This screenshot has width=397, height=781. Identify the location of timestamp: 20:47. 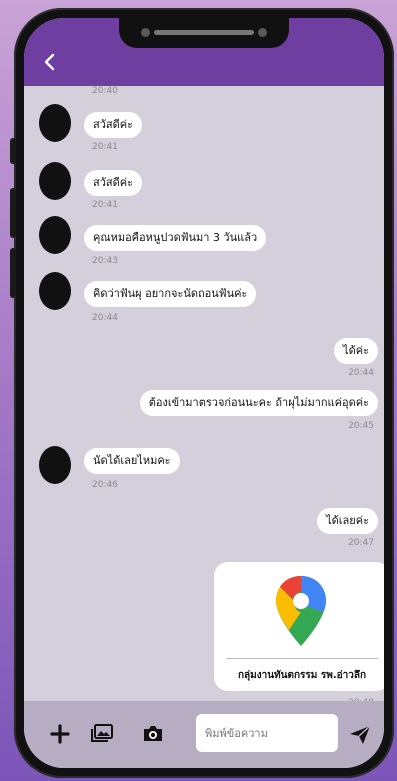
(361, 543).